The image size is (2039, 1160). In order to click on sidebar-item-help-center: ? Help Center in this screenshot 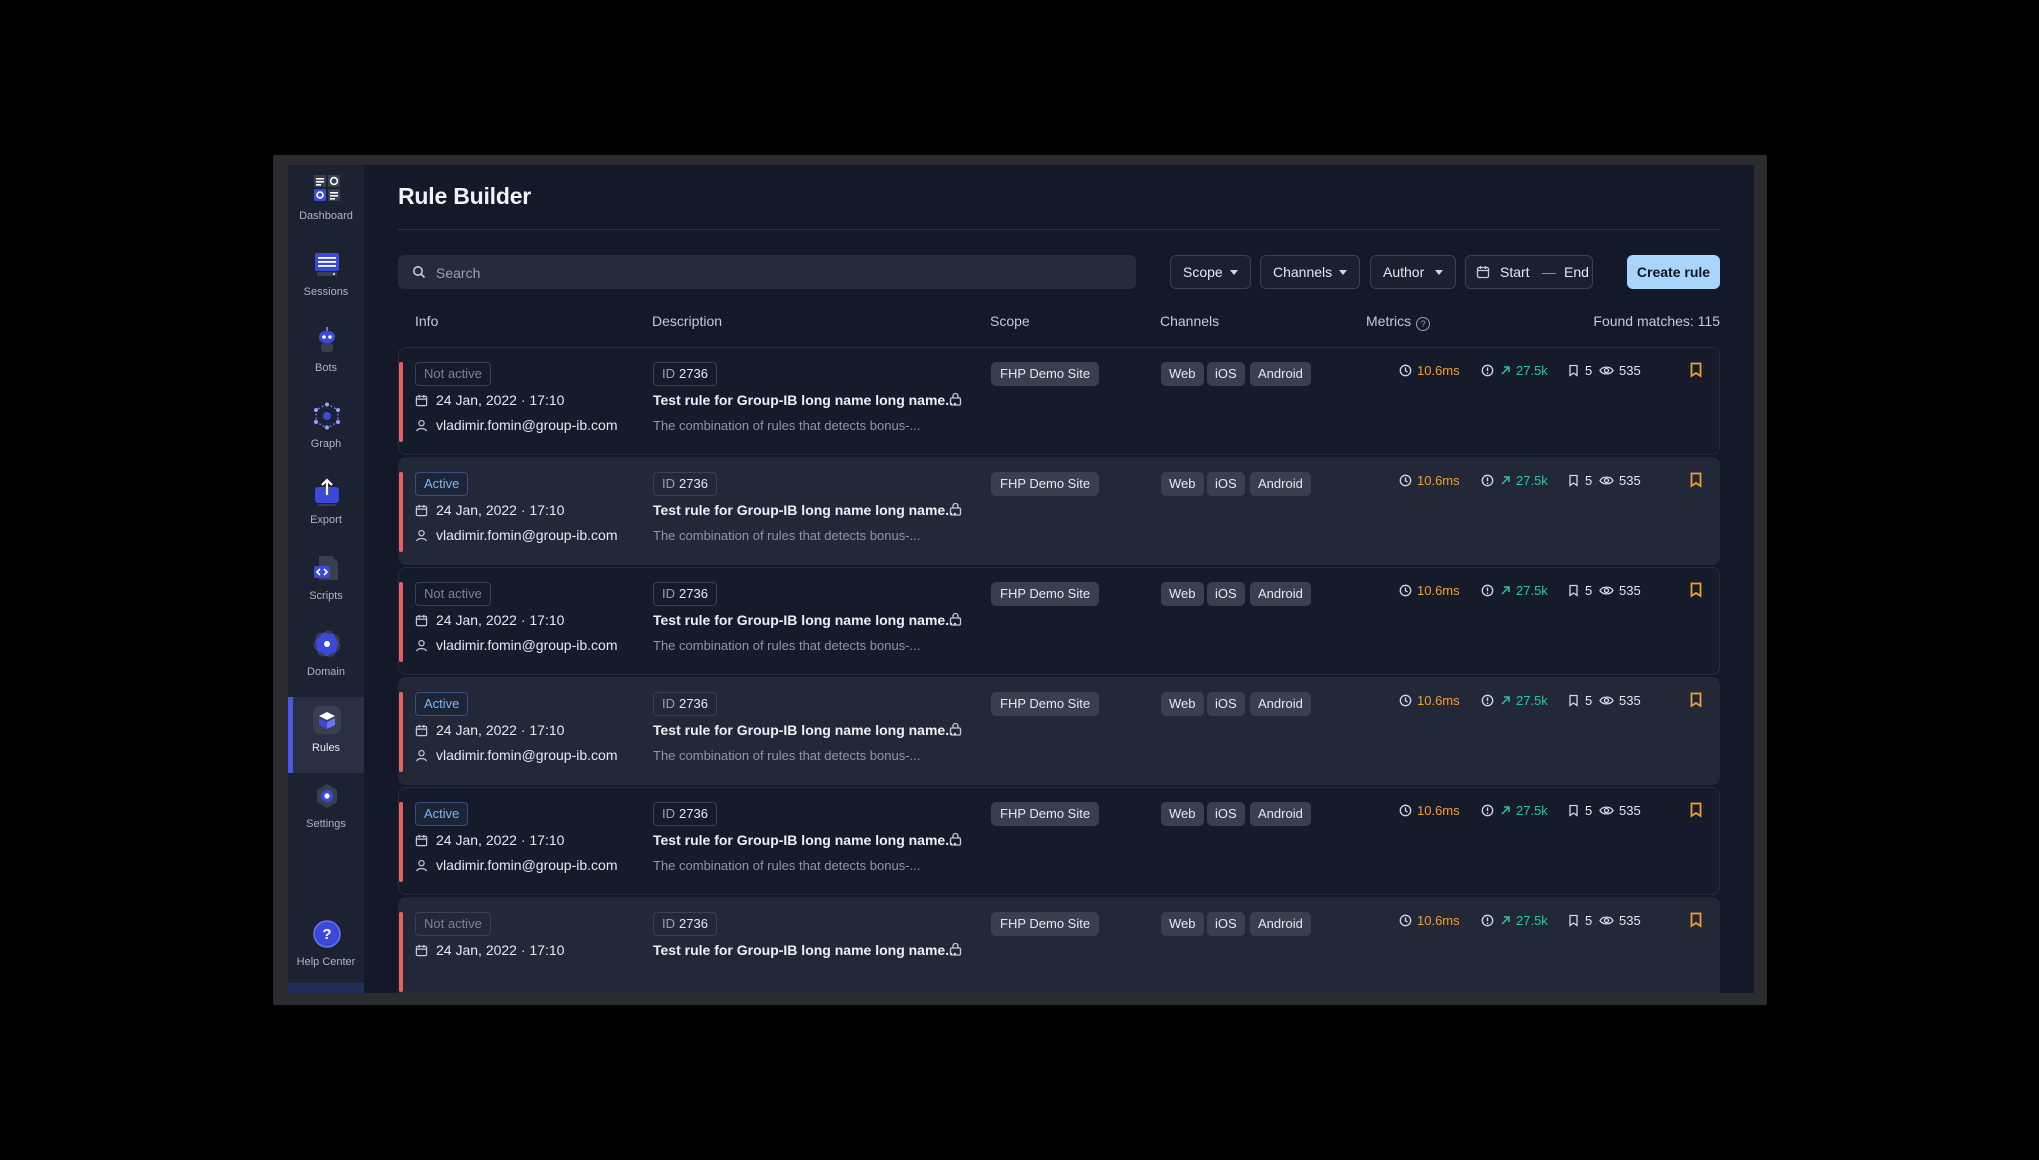, I will do `click(326, 949)`.